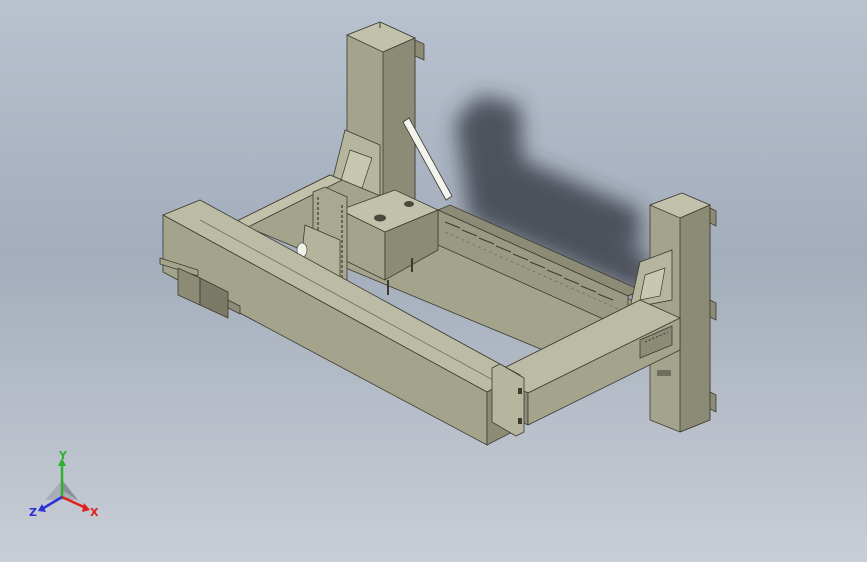 This screenshot has height=562, width=867. Describe the element at coordinates (63, 455) in the screenshot. I see `y-axis-label: Y` at that location.